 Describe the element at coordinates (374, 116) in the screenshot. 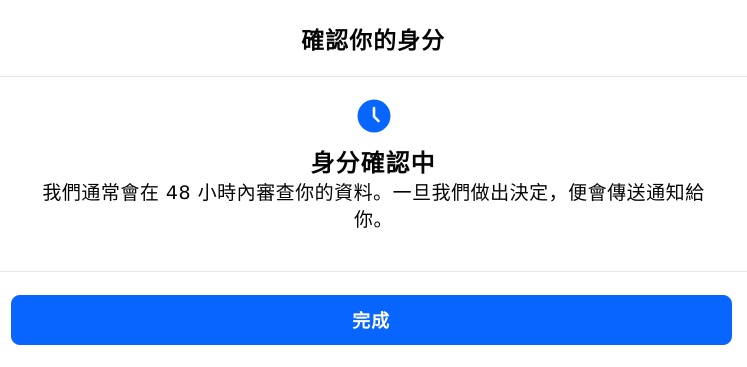

I see `clock-icon` at that location.